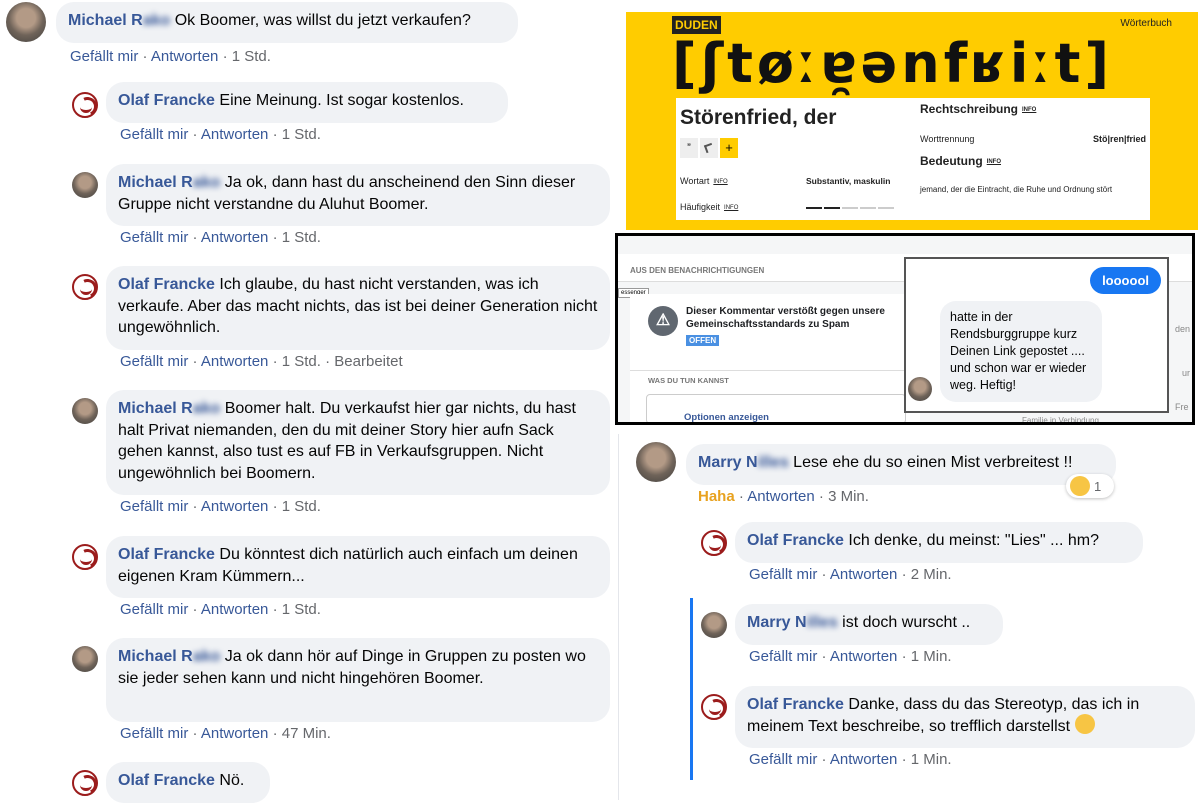  I want to click on phonetic-transcription: [ʃtøːɐ̯ənfʁiːt], so click(893, 63).